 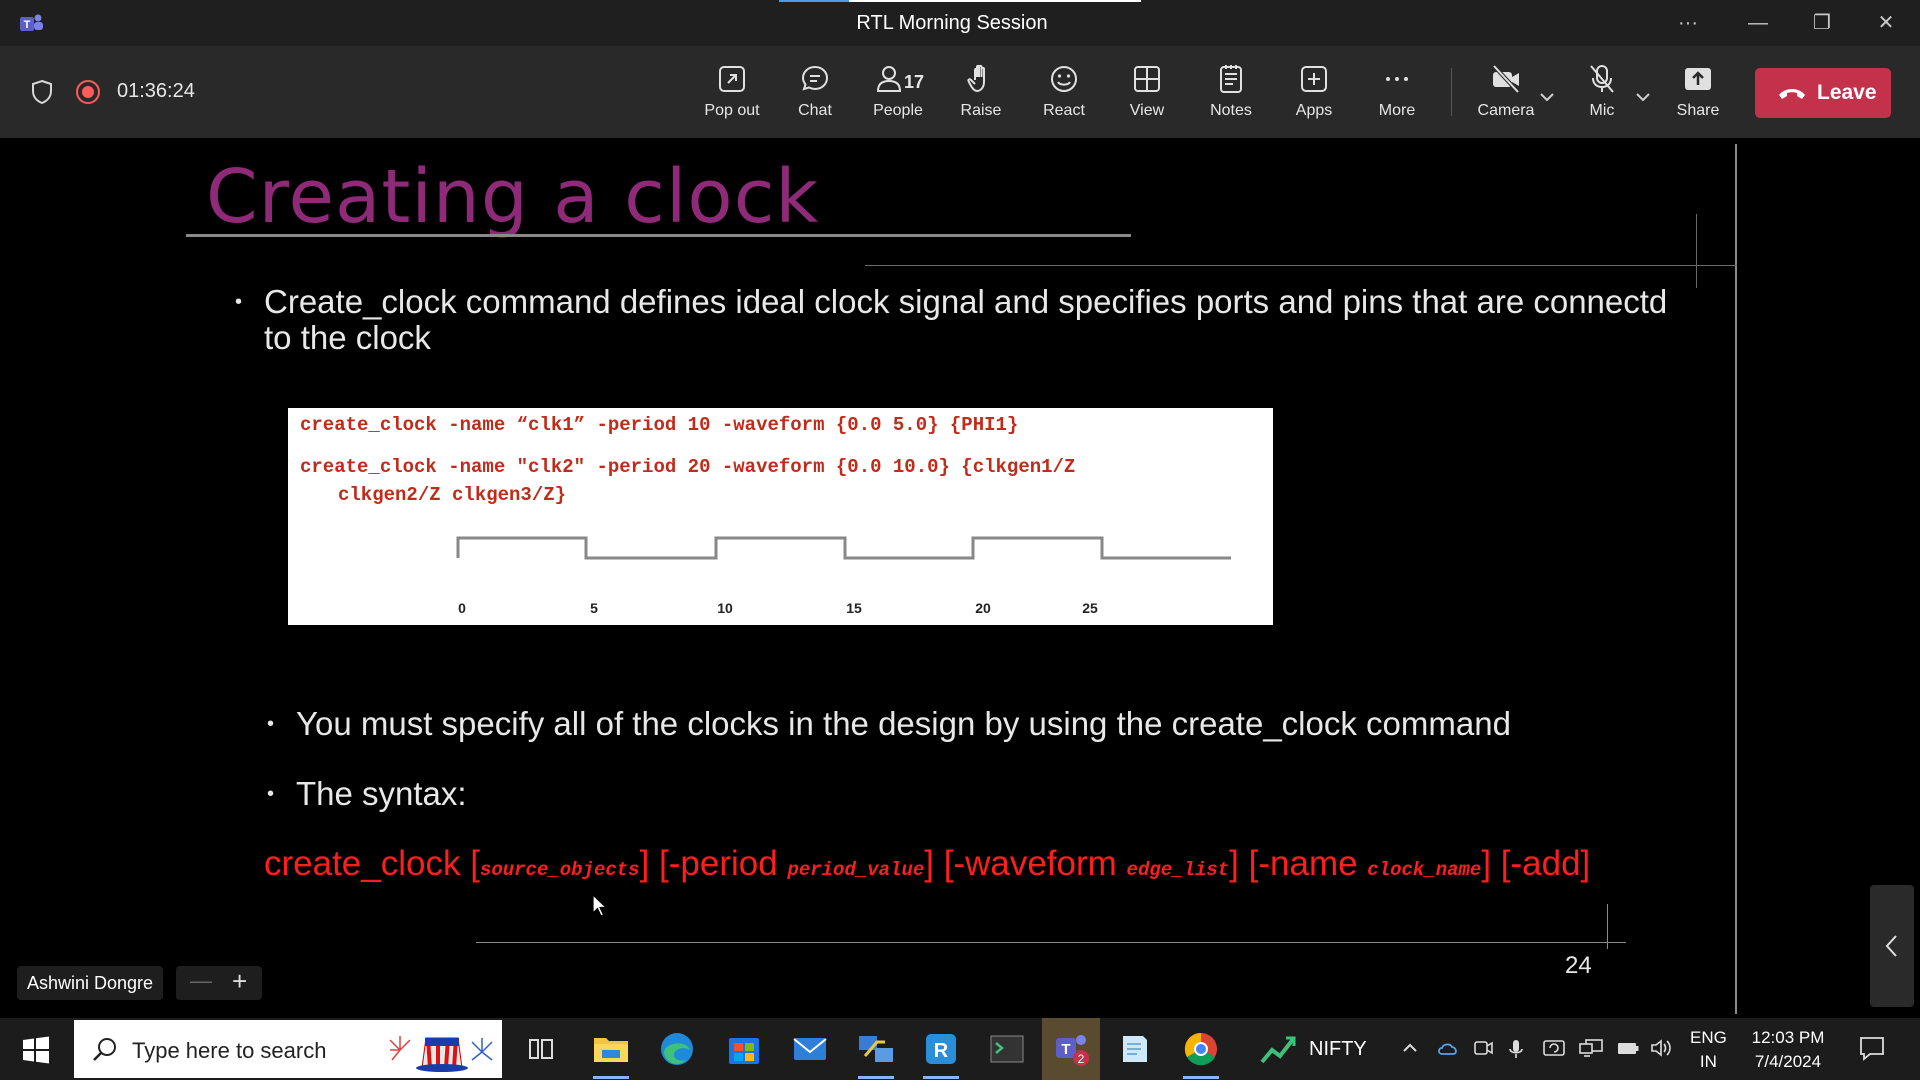 I want to click on display-tray-icon, so click(x=1591, y=1048).